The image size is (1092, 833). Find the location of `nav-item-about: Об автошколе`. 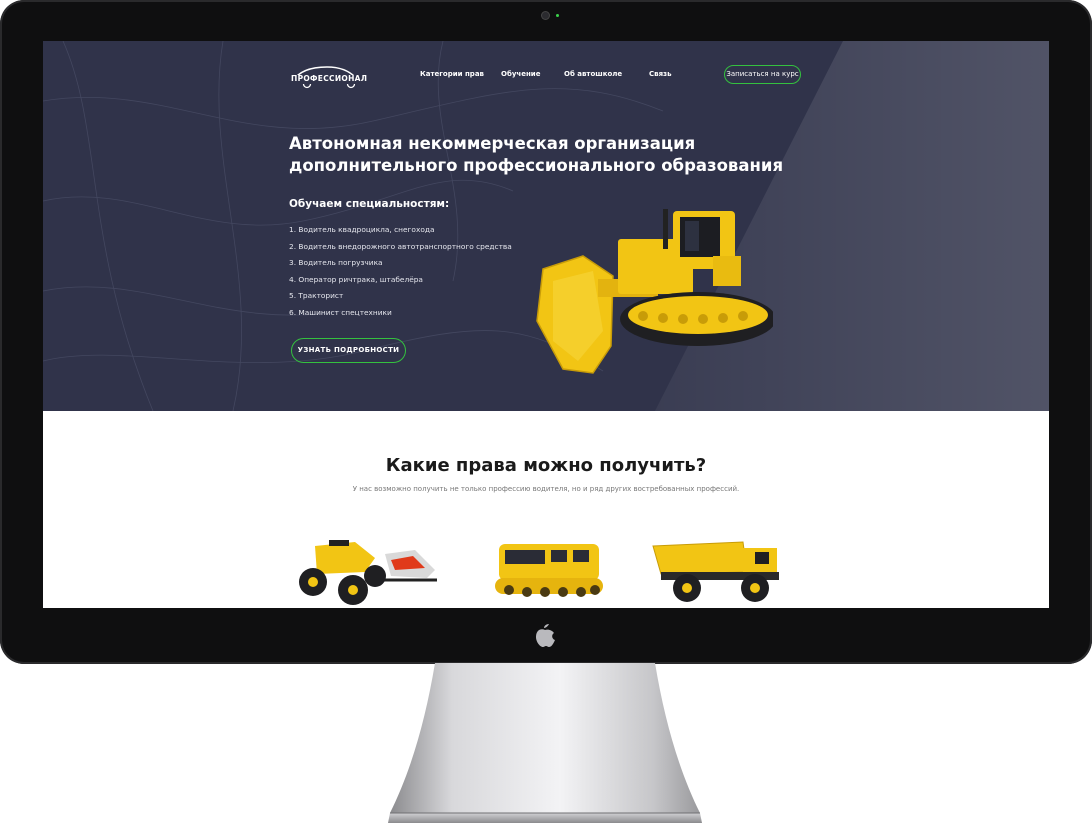

nav-item-about: Об автошколе is located at coordinates (593, 74).